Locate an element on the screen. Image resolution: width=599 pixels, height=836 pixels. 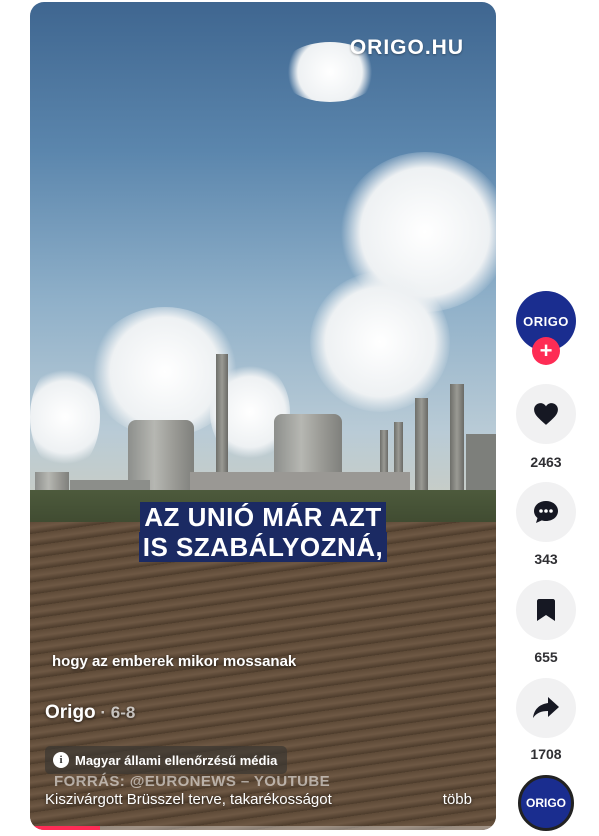
plant-building is located at coordinates (481, 464).